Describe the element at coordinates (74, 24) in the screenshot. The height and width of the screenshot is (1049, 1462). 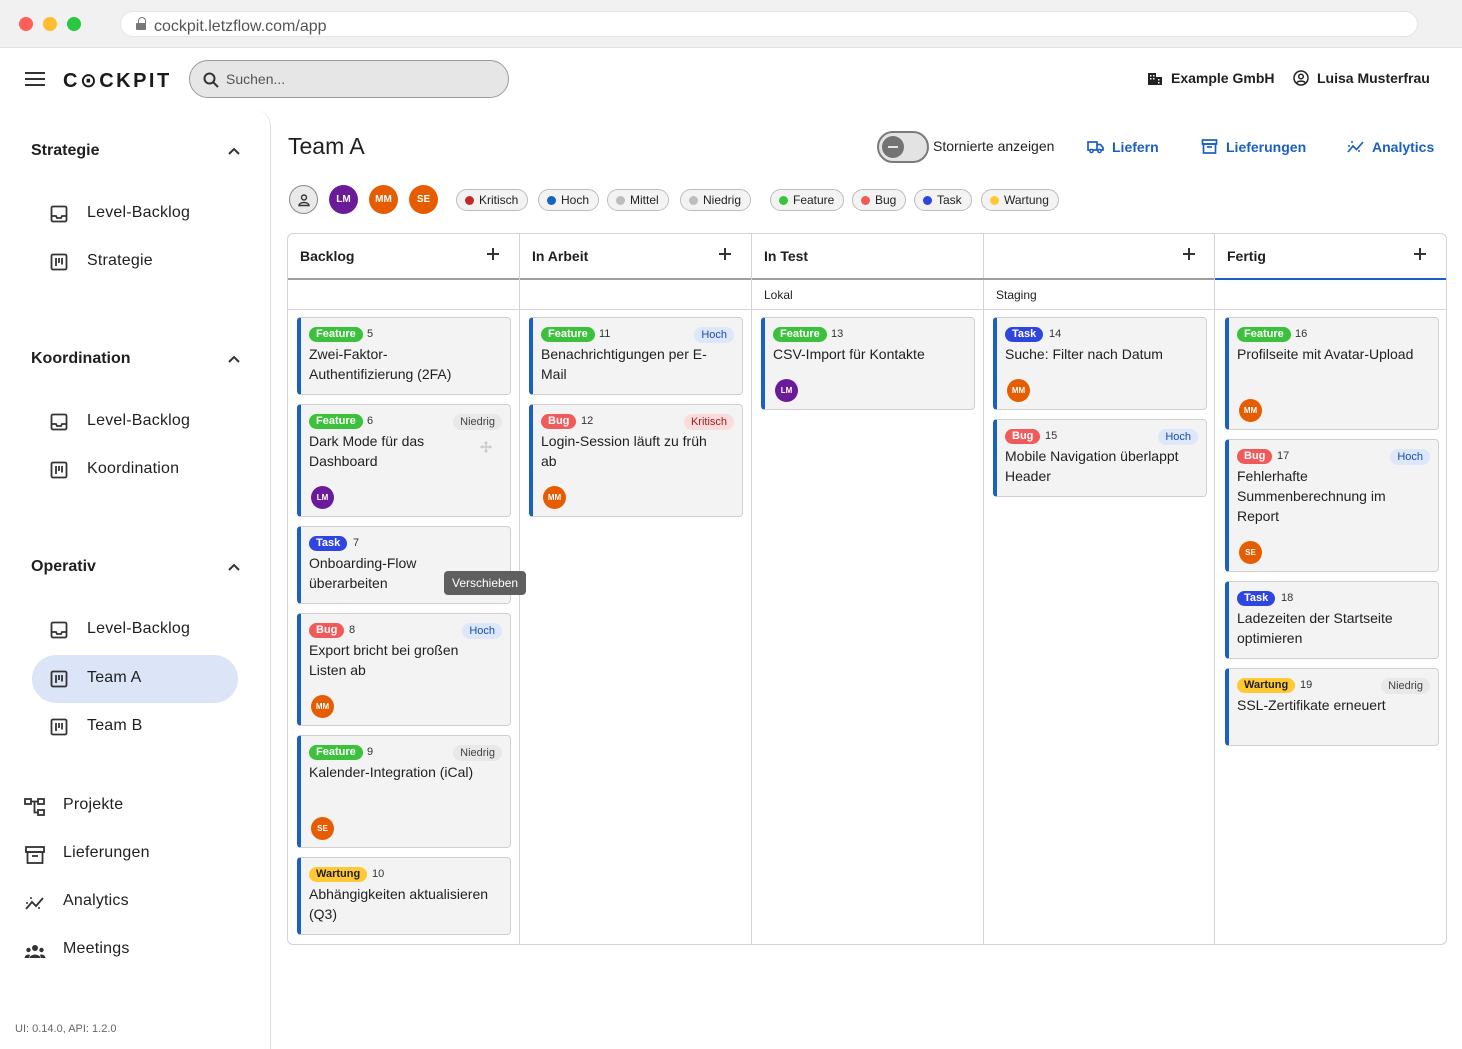
I see `maximize-window-button` at that location.